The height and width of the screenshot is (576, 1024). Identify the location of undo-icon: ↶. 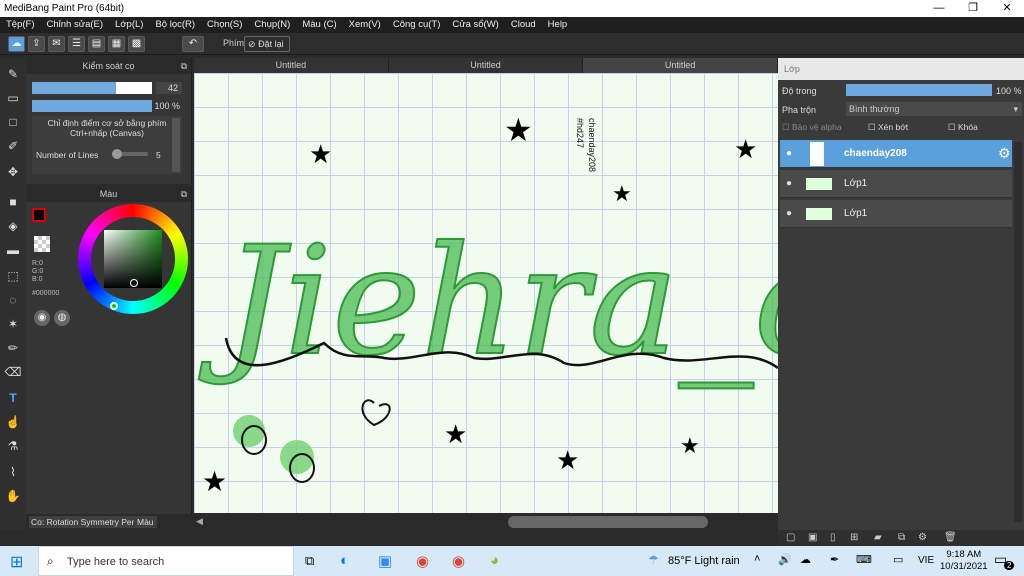
(193, 44).